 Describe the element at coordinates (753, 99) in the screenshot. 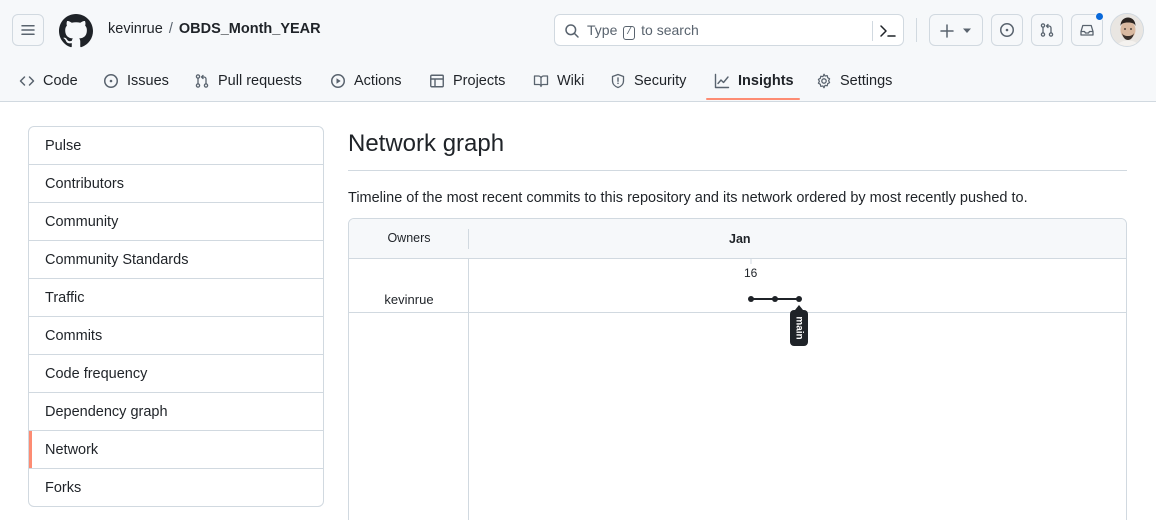

I see `active-tab-indicator` at that location.